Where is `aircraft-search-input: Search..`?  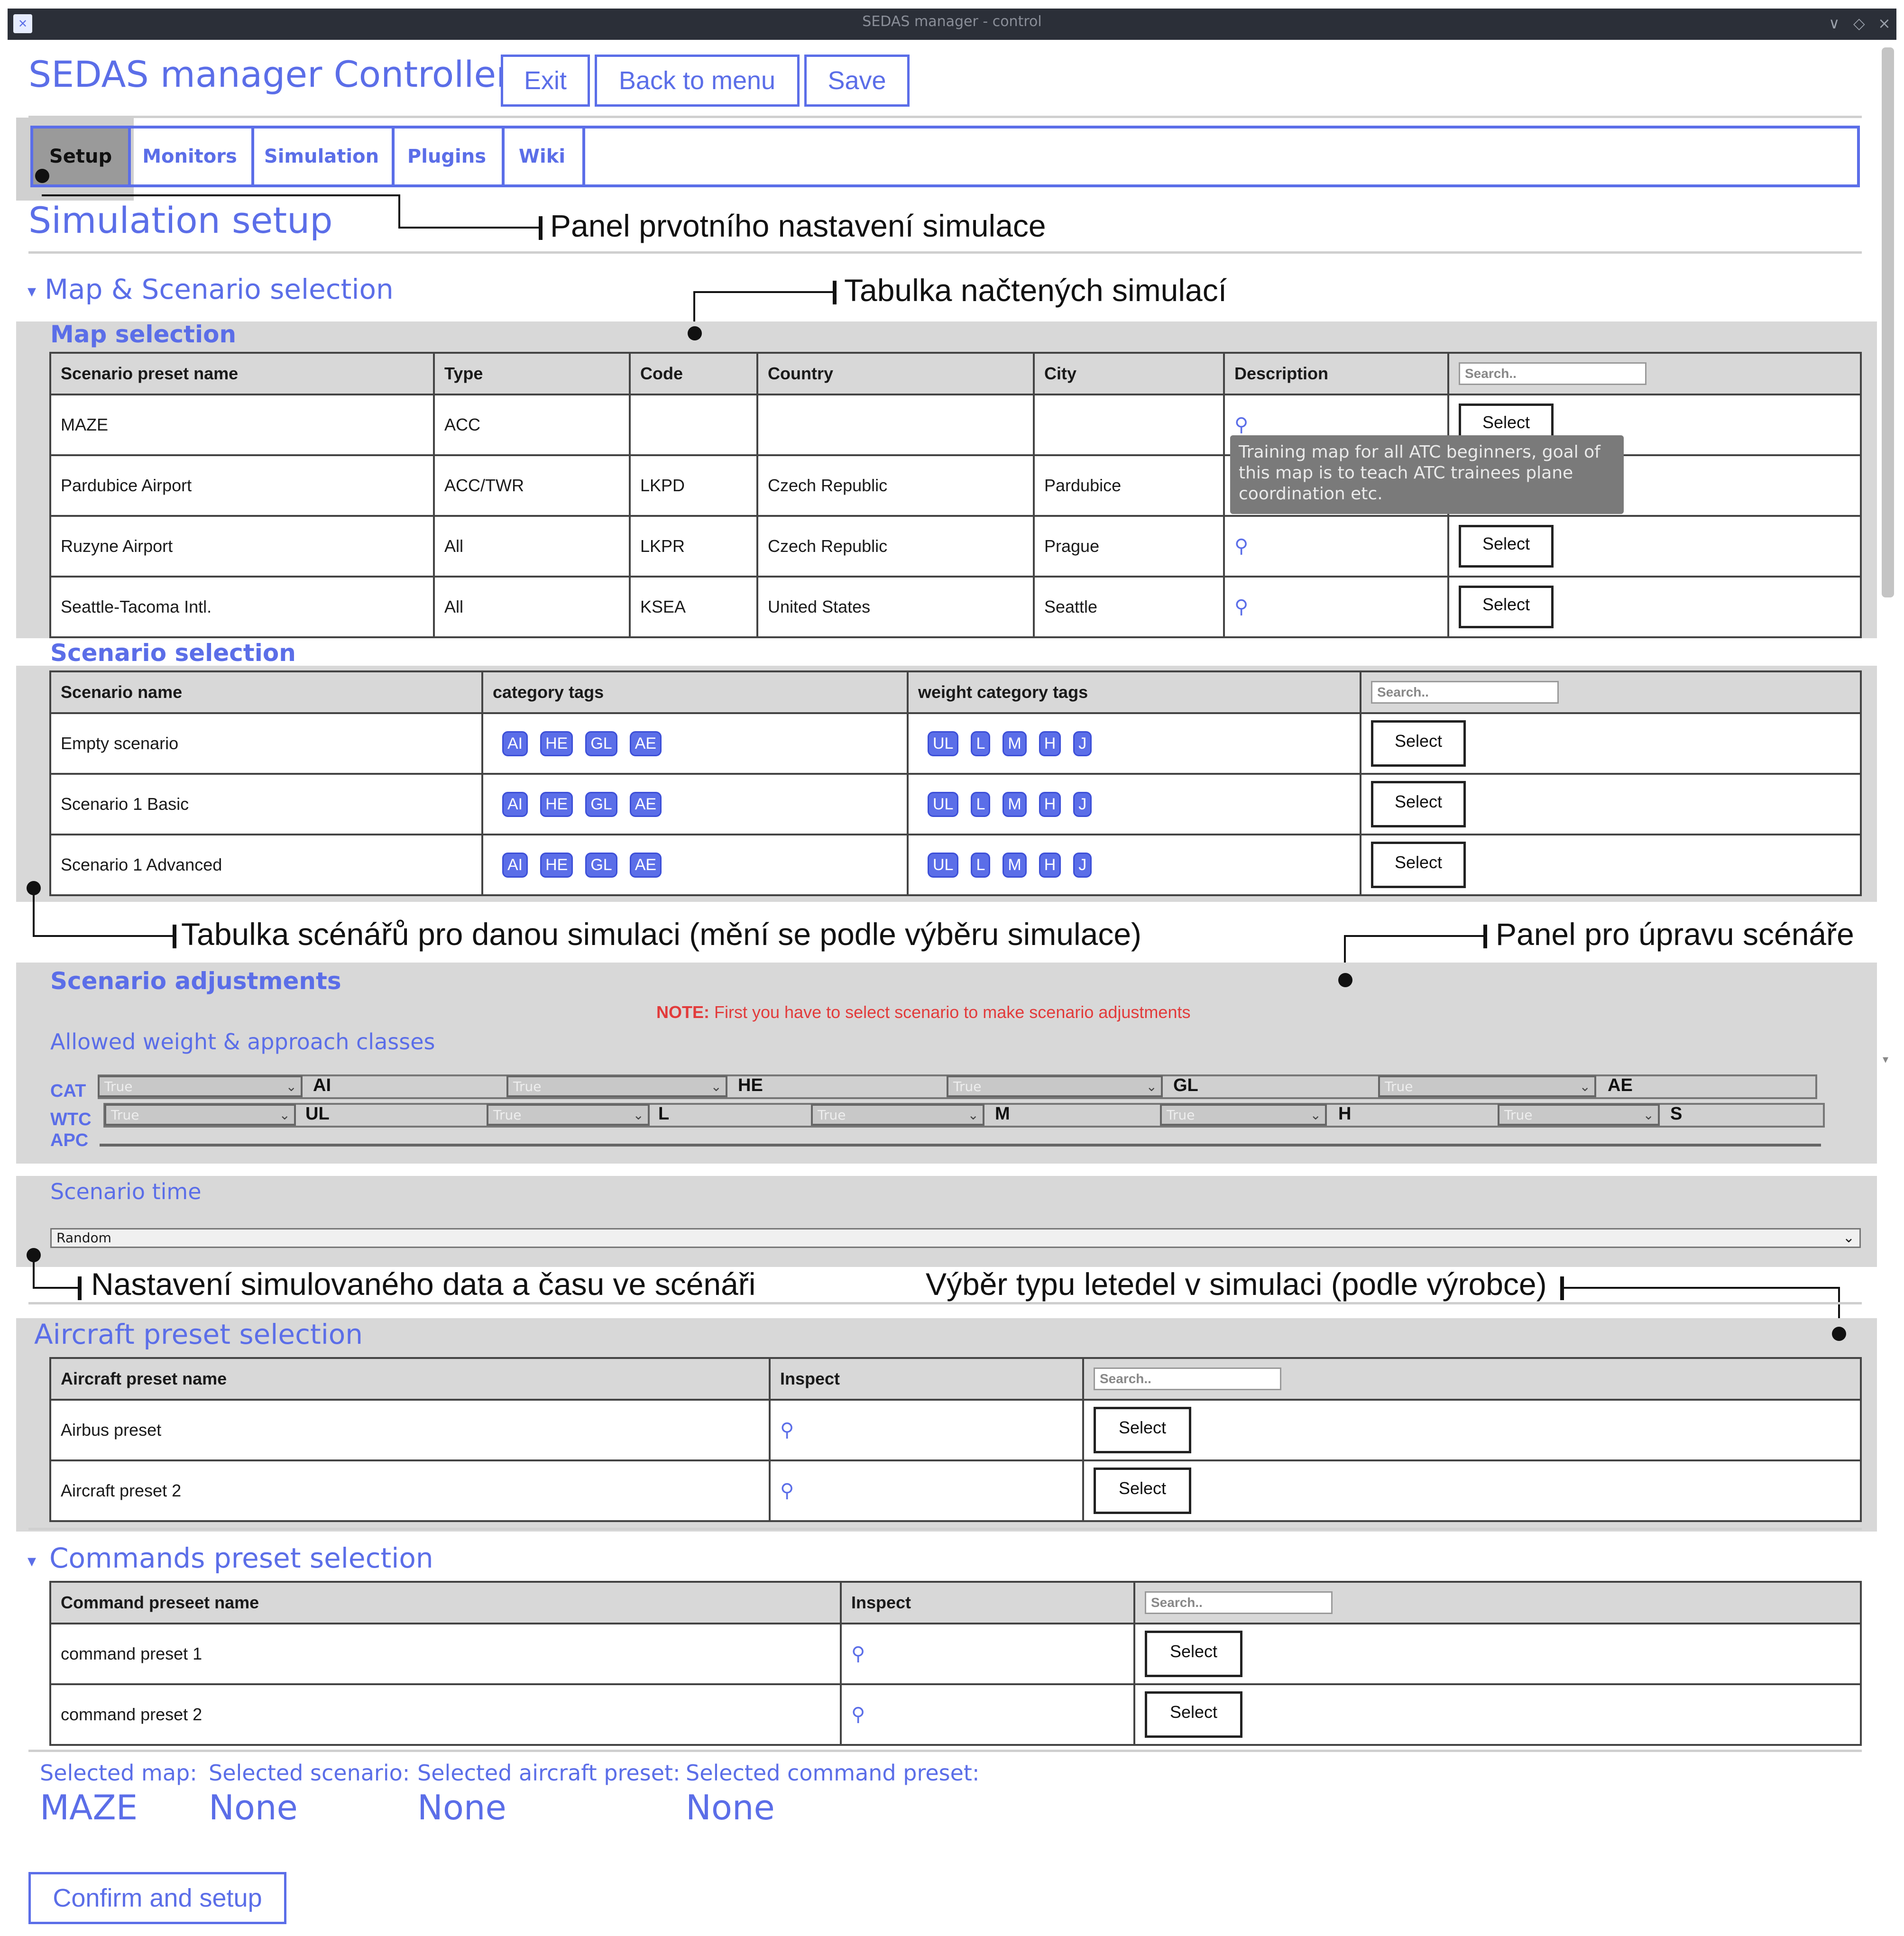 aircraft-search-input: Search.. is located at coordinates (1187, 1379).